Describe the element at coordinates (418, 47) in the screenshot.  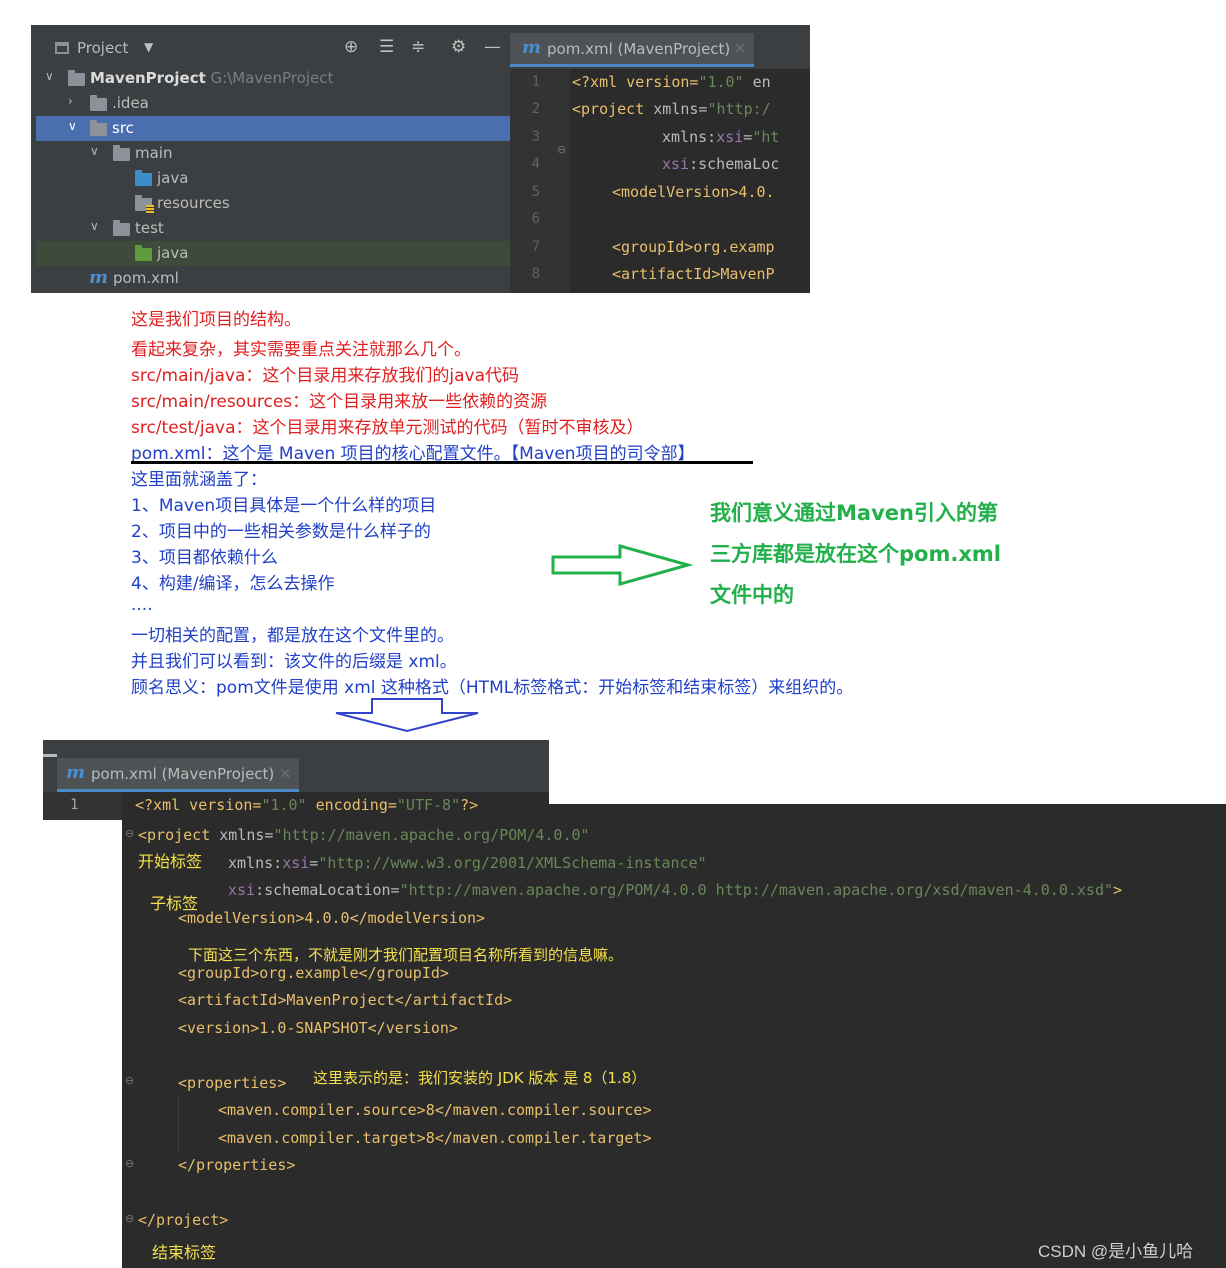
I see `collapse-all-icon: ≑` at that location.